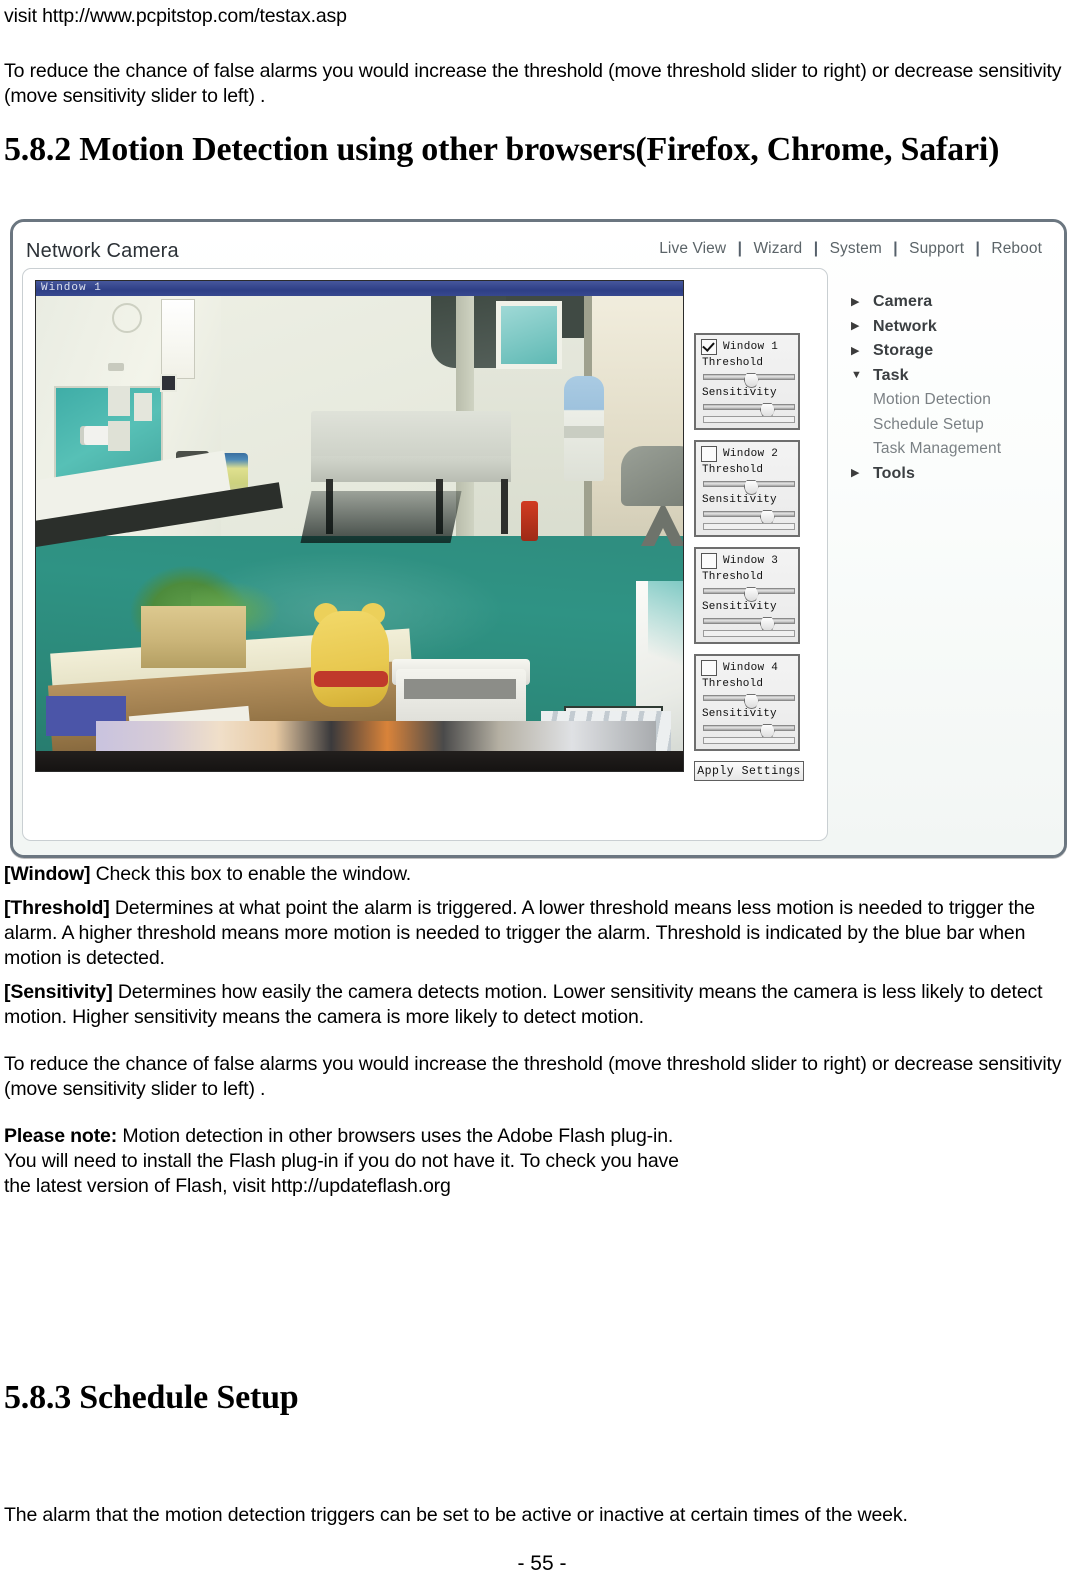  I want to click on window-1-sensitivity-slider, so click(749, 410).